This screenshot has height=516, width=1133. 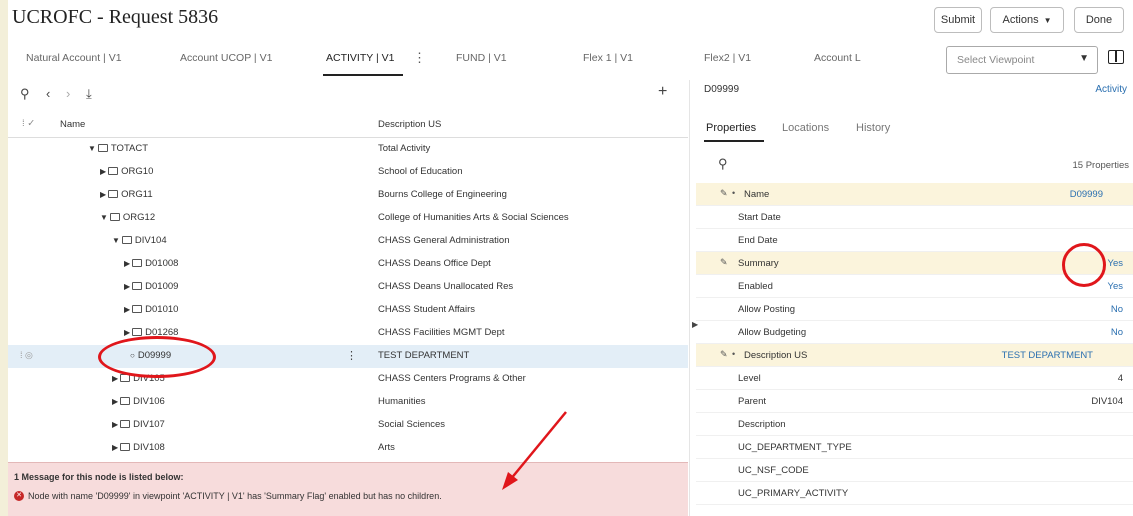 I want to click on submit-button: Submit, so click(x=958, y=20).